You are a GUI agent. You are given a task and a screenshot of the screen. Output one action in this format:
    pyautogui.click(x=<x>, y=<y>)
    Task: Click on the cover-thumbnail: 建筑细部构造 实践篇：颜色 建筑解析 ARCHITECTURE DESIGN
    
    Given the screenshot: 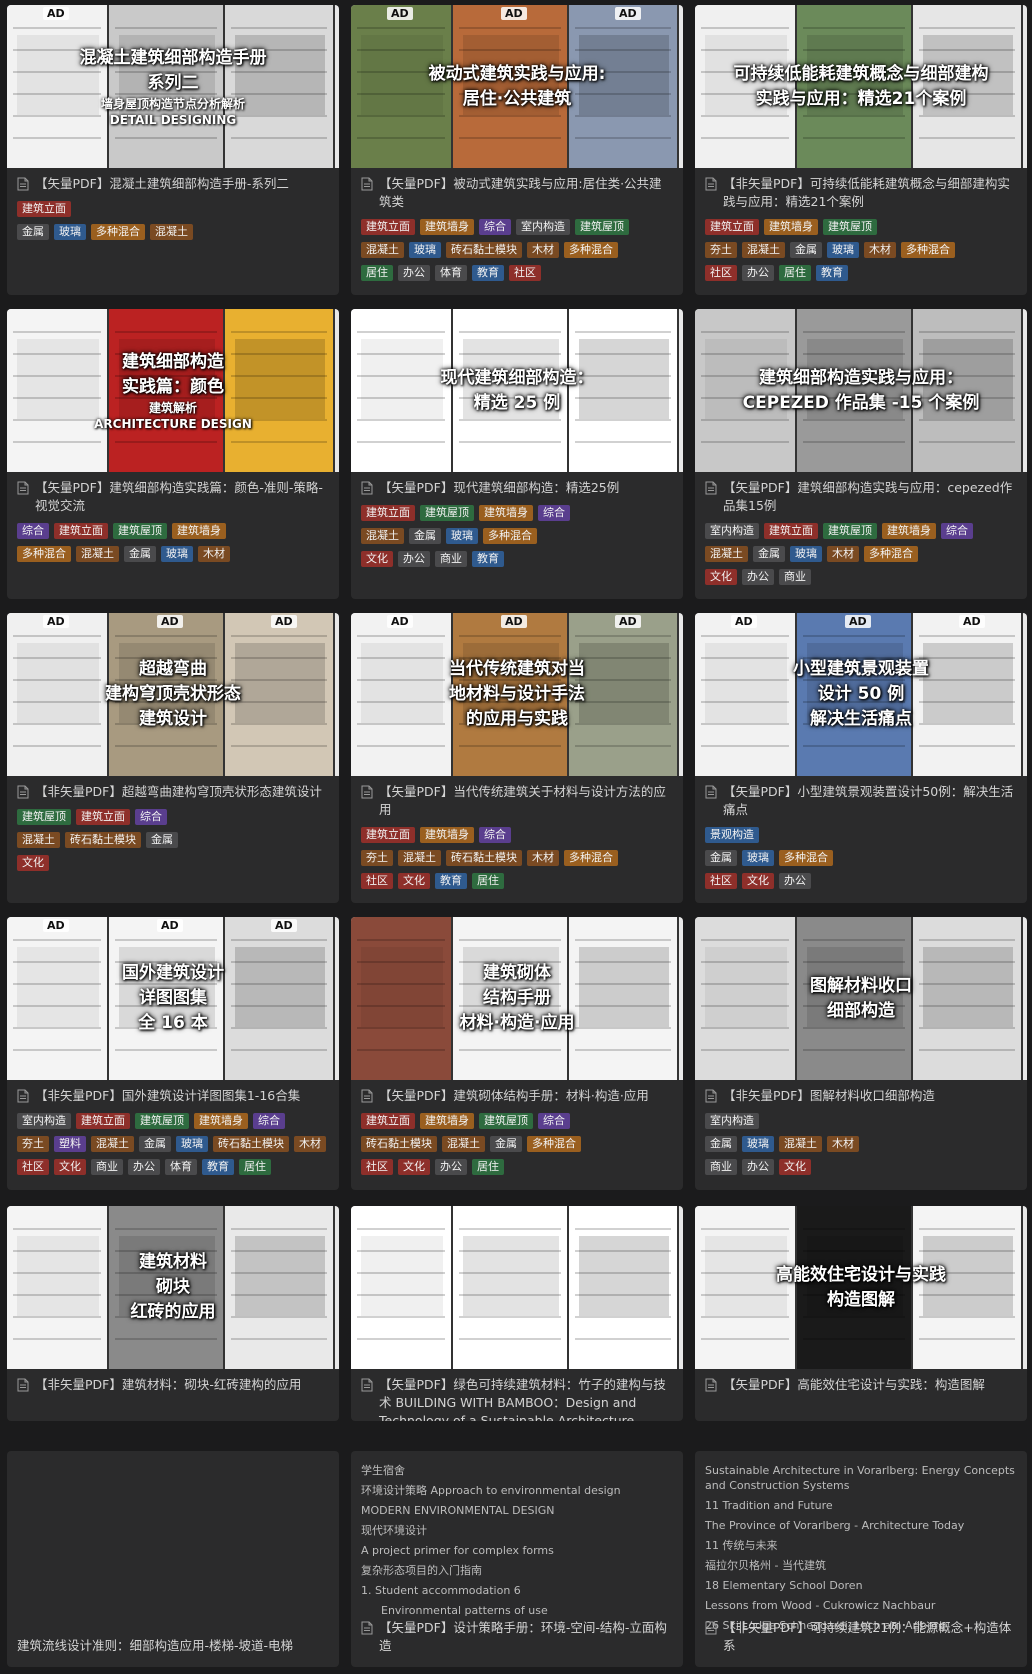 What is the action you would take?
    pyautogui.click(x=173, y=390)
    